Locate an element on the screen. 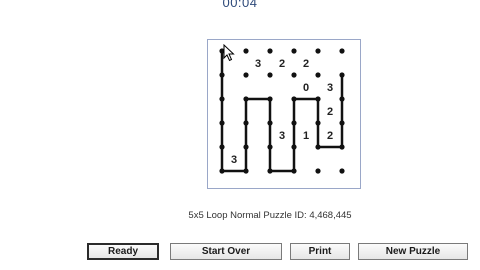 The image size is (480, 270). mouse-cursor-icon is located at coordinates (229, 53).